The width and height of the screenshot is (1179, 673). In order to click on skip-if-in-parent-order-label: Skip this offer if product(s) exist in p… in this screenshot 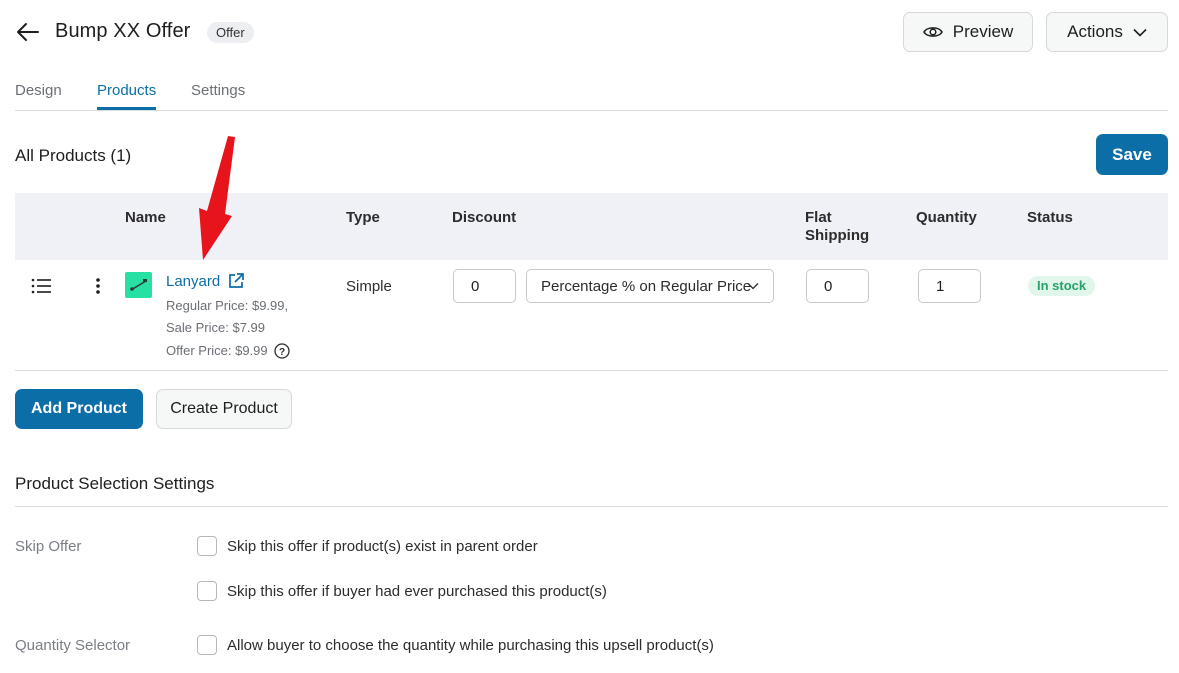, I will do `click(382, 546)`.